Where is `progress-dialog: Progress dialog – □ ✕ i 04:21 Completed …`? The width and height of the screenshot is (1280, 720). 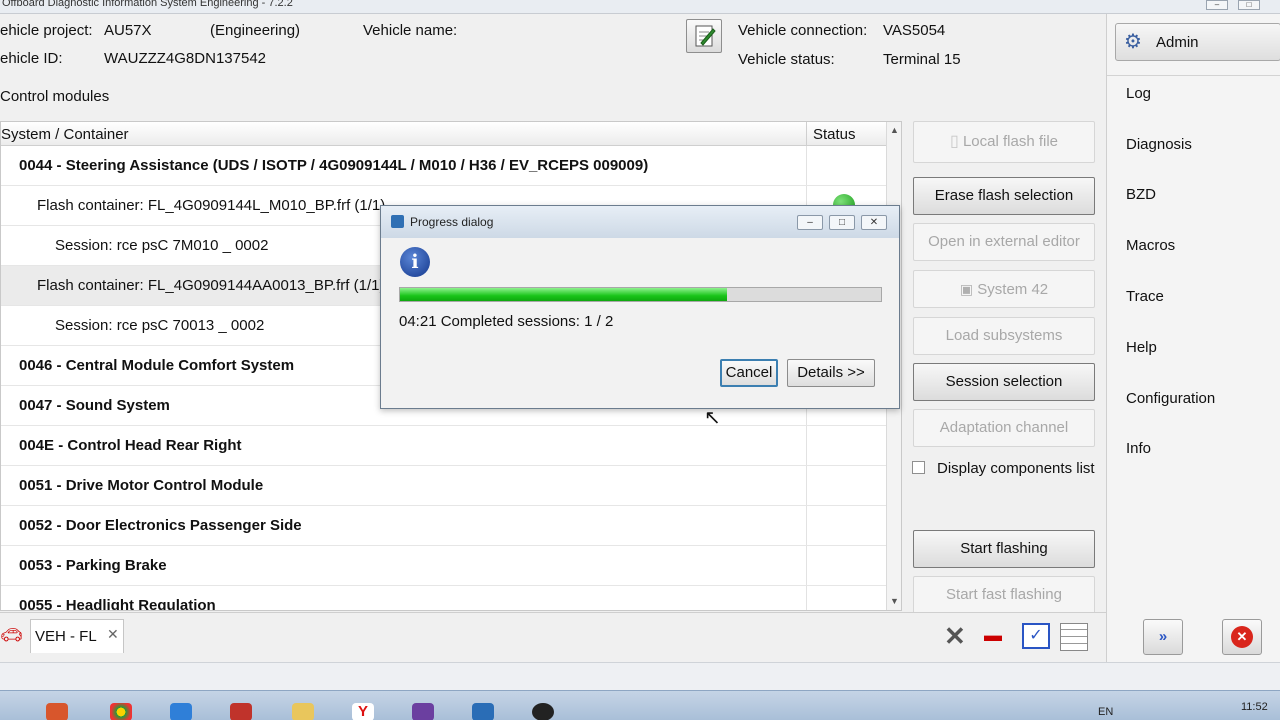 progress-dialog: Progress dialog – □ ✕ i 04:21 Completed … is located at coordinates (640, 307).